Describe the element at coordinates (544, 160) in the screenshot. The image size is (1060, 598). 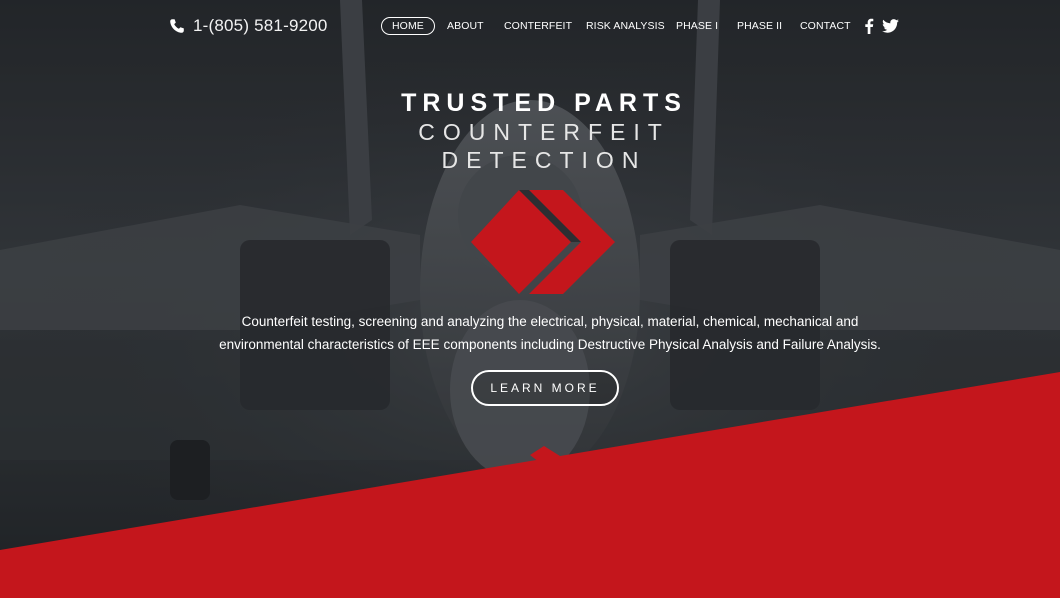
I see `hero-title-line-3: DETECTION` at that location.